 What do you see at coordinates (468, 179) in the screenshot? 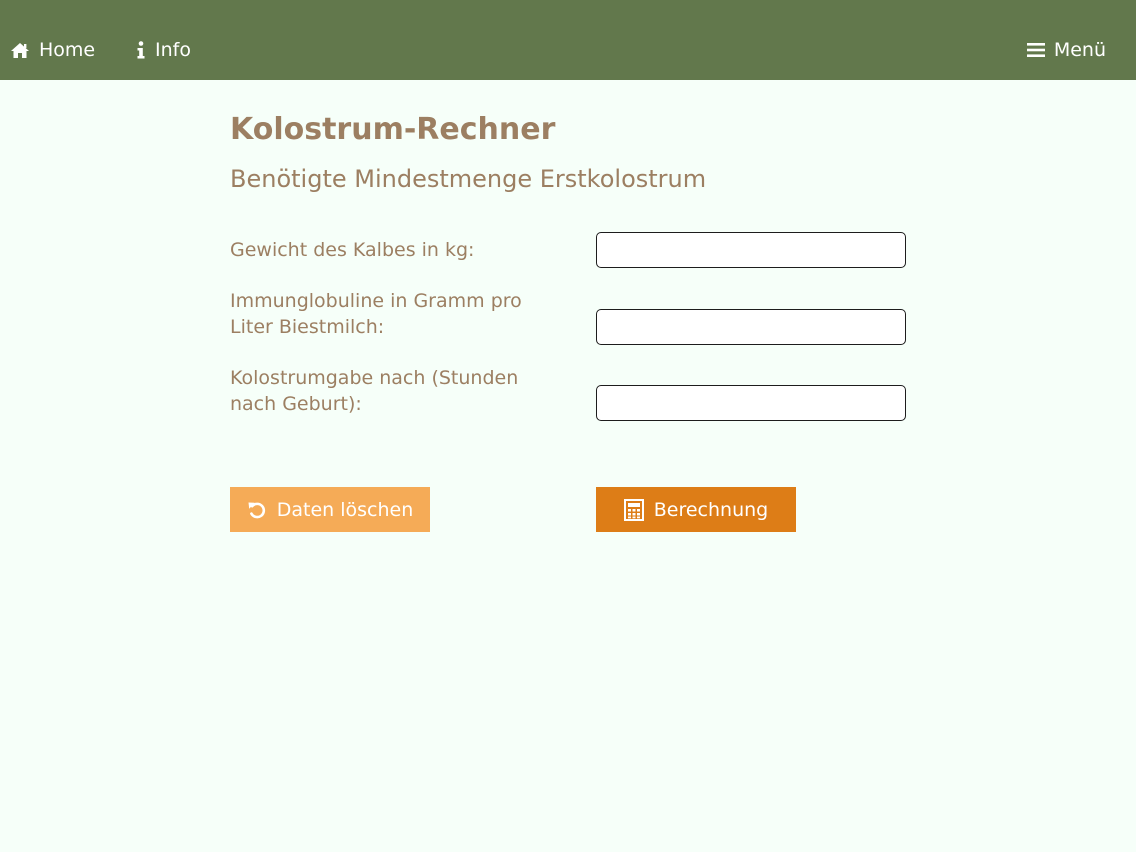
I see `page-subtitle: Benötigte Mindestmenge Erstkolostrum` at bounding box center [468, 179].